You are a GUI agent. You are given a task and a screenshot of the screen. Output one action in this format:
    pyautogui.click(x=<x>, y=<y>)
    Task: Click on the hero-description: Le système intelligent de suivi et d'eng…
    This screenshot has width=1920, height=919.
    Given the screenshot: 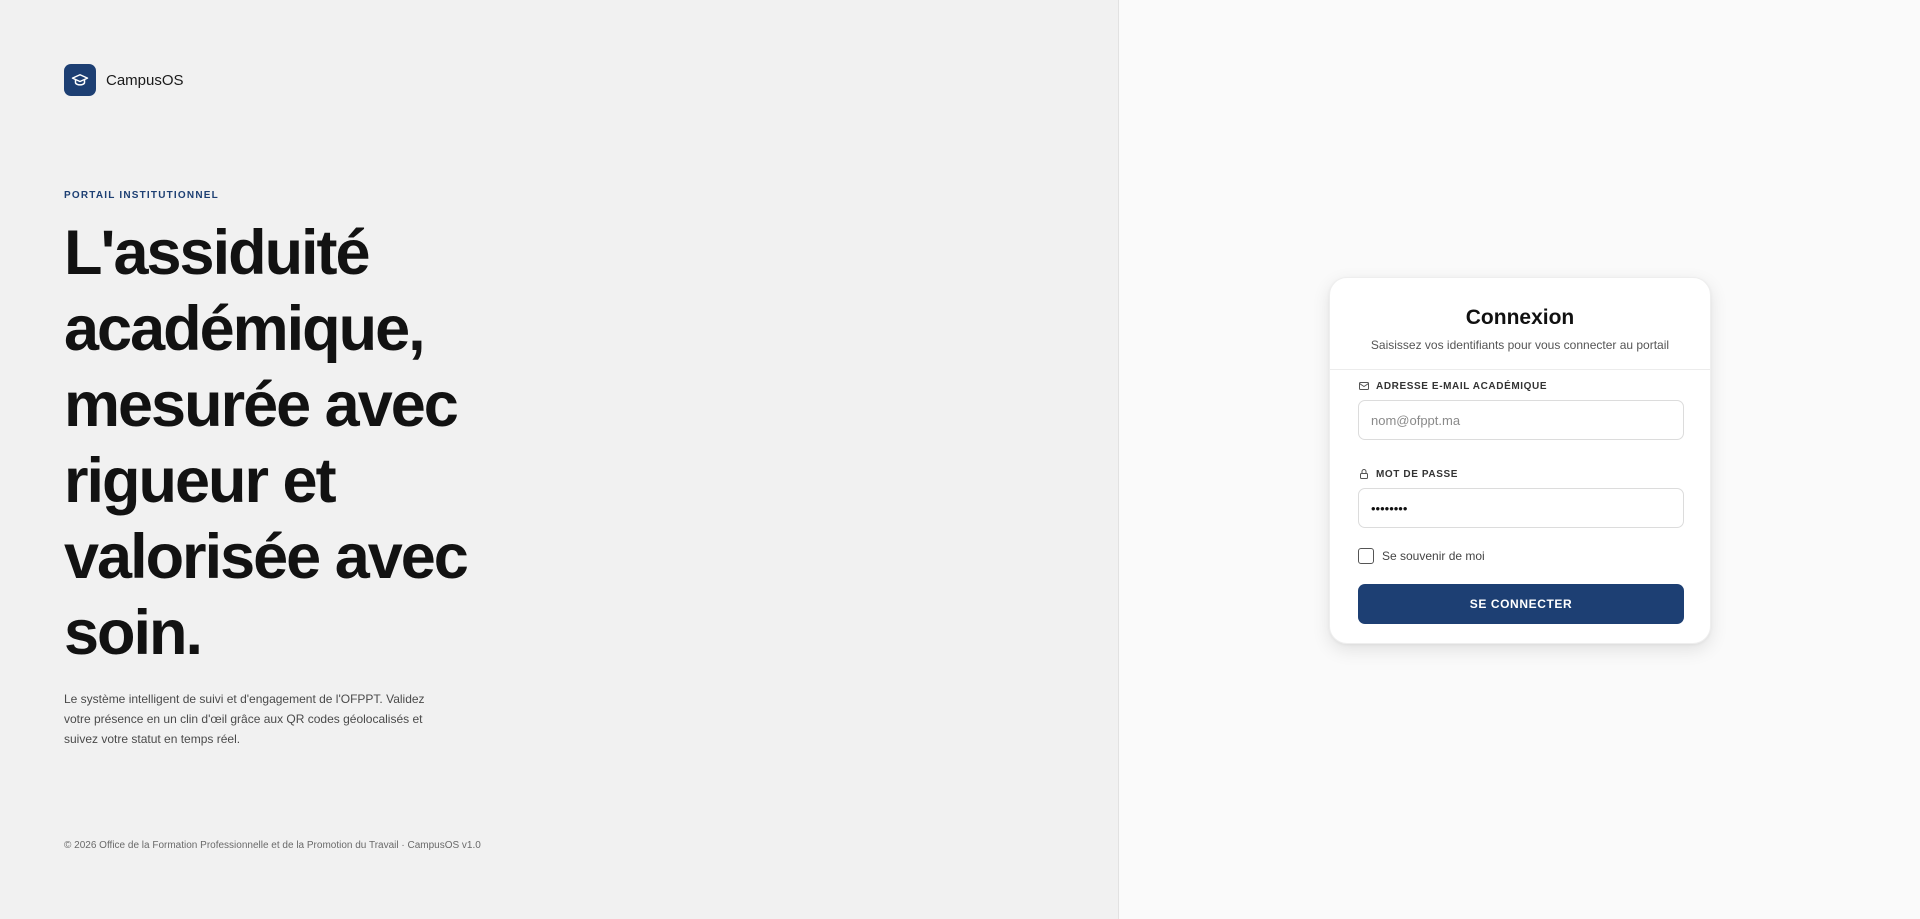 What is the action you would take?
    pyautogui.click(x=244, y=719)
    